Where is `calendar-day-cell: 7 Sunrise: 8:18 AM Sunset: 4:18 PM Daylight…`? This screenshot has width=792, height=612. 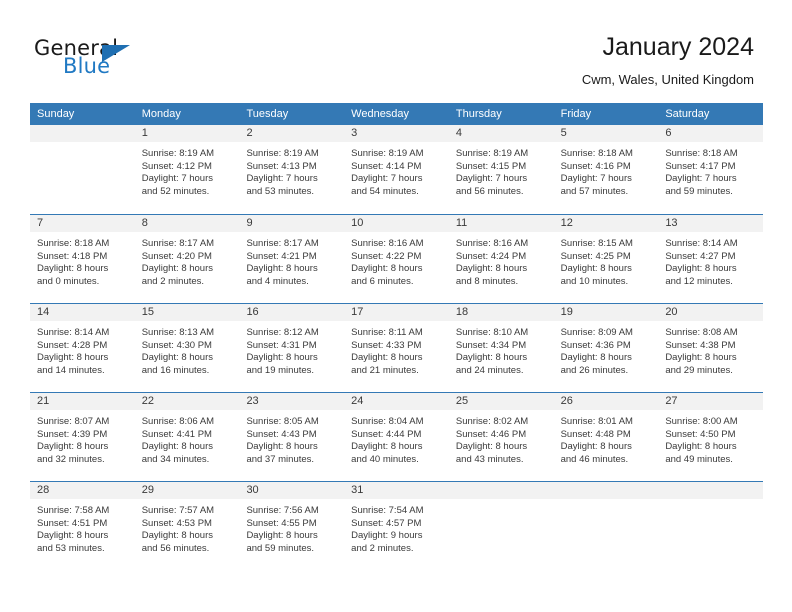
calendar-day-cell: 7 Sunrise: 8:18 AM Sunset: 4:18 PM Daylight… is located at coordinates (82, 259).